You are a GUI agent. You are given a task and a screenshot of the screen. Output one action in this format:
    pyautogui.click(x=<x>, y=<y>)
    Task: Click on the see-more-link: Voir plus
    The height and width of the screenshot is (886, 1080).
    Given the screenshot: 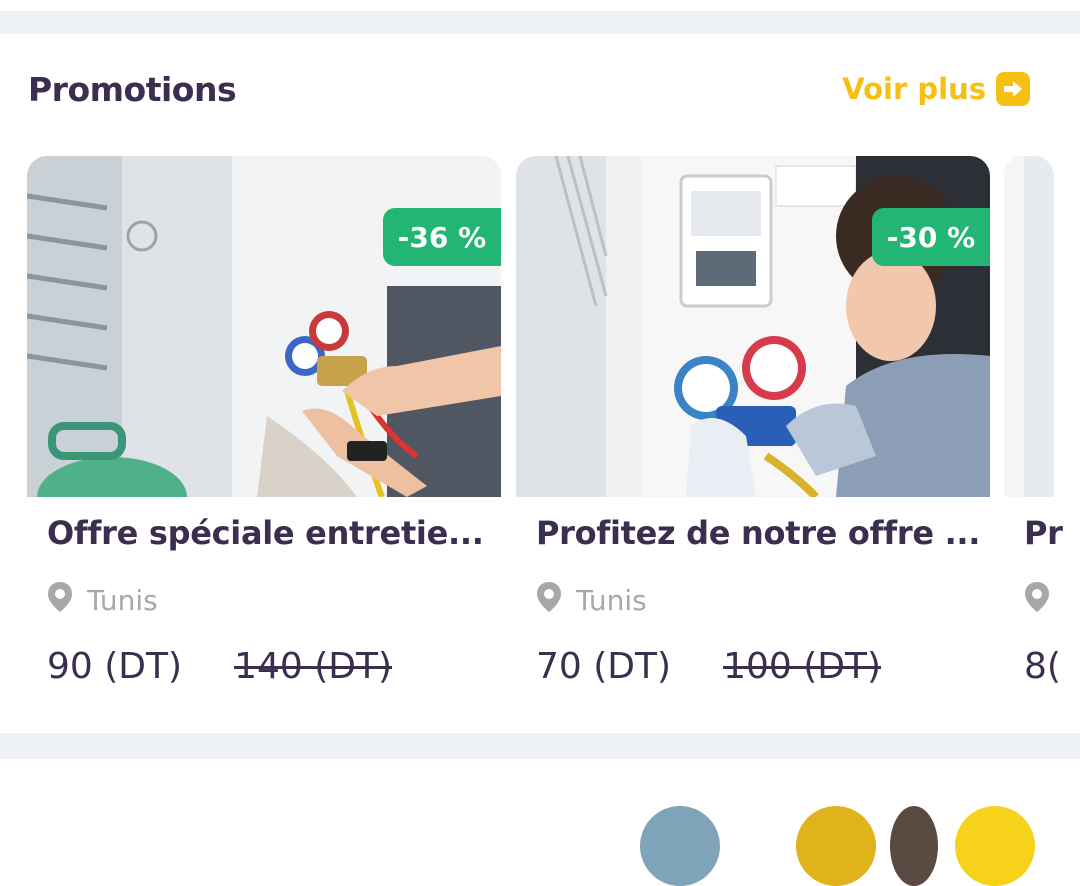 What is the action you would take?
    pyautogui.click(x=936, y=89)
    